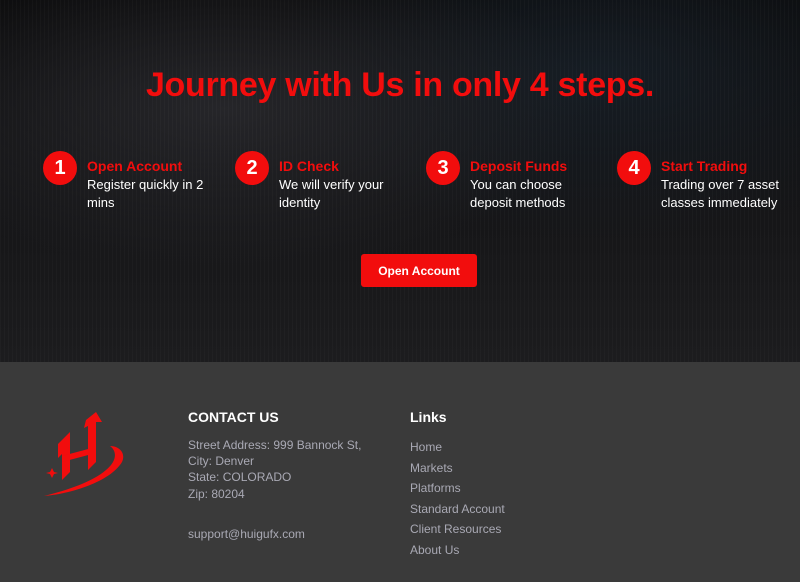  Describe the element at coordinates (145, 193) in the screenshot. I see `step-description: Register quickly in 2 mins` at that location.